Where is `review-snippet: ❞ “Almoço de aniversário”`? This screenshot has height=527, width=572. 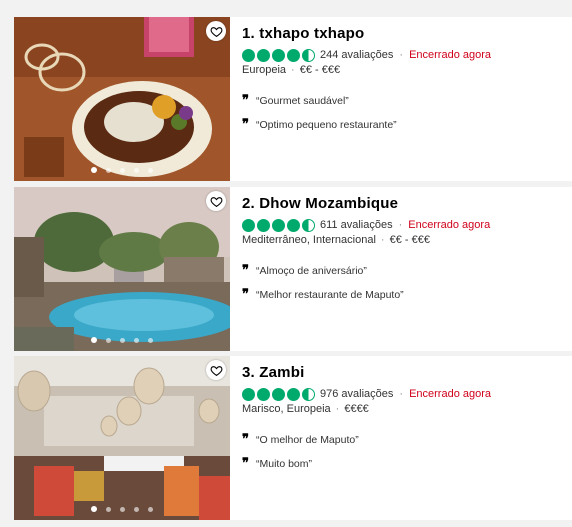
review-snippet: ❞ “Almoço de aniversário” is located at coordinates (407, 270).